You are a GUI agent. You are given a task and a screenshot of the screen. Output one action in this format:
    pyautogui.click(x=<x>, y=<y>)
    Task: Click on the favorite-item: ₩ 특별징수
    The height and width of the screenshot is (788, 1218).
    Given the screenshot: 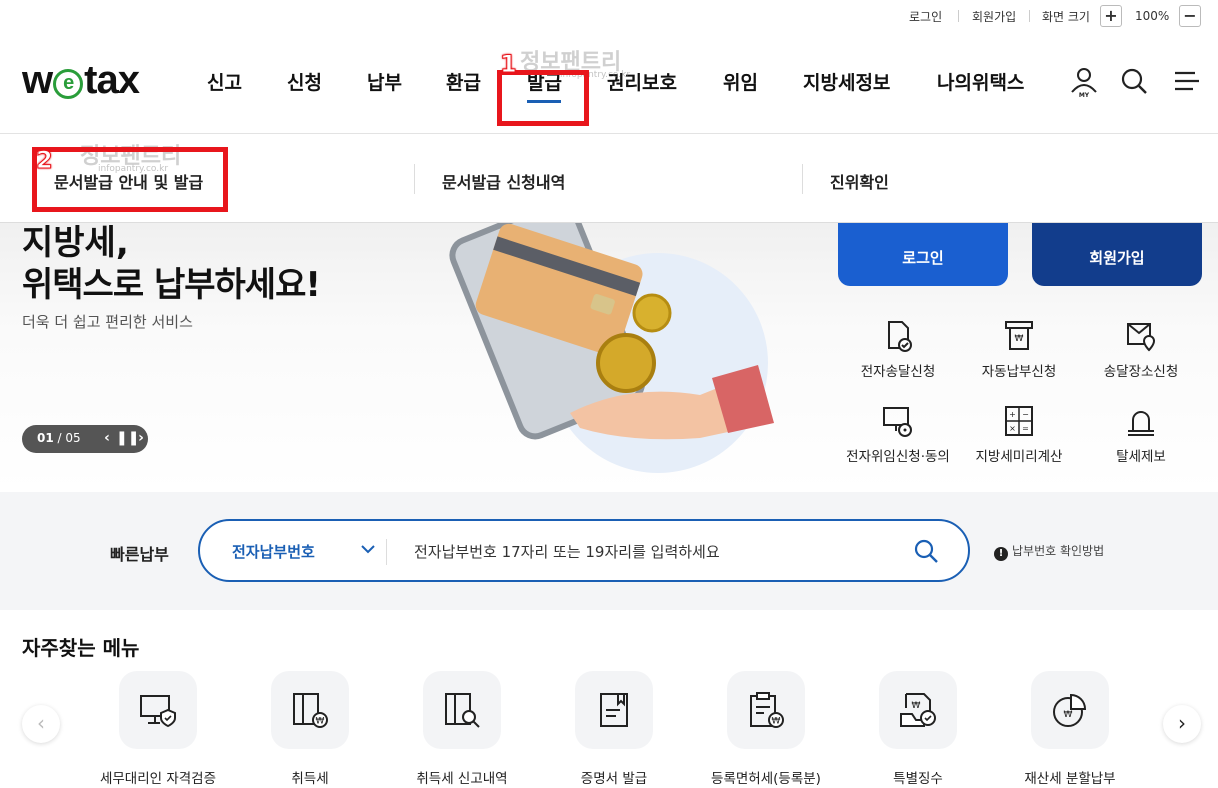 What is the action you would take?
    pyautogui.click(x=918, y=729)
    